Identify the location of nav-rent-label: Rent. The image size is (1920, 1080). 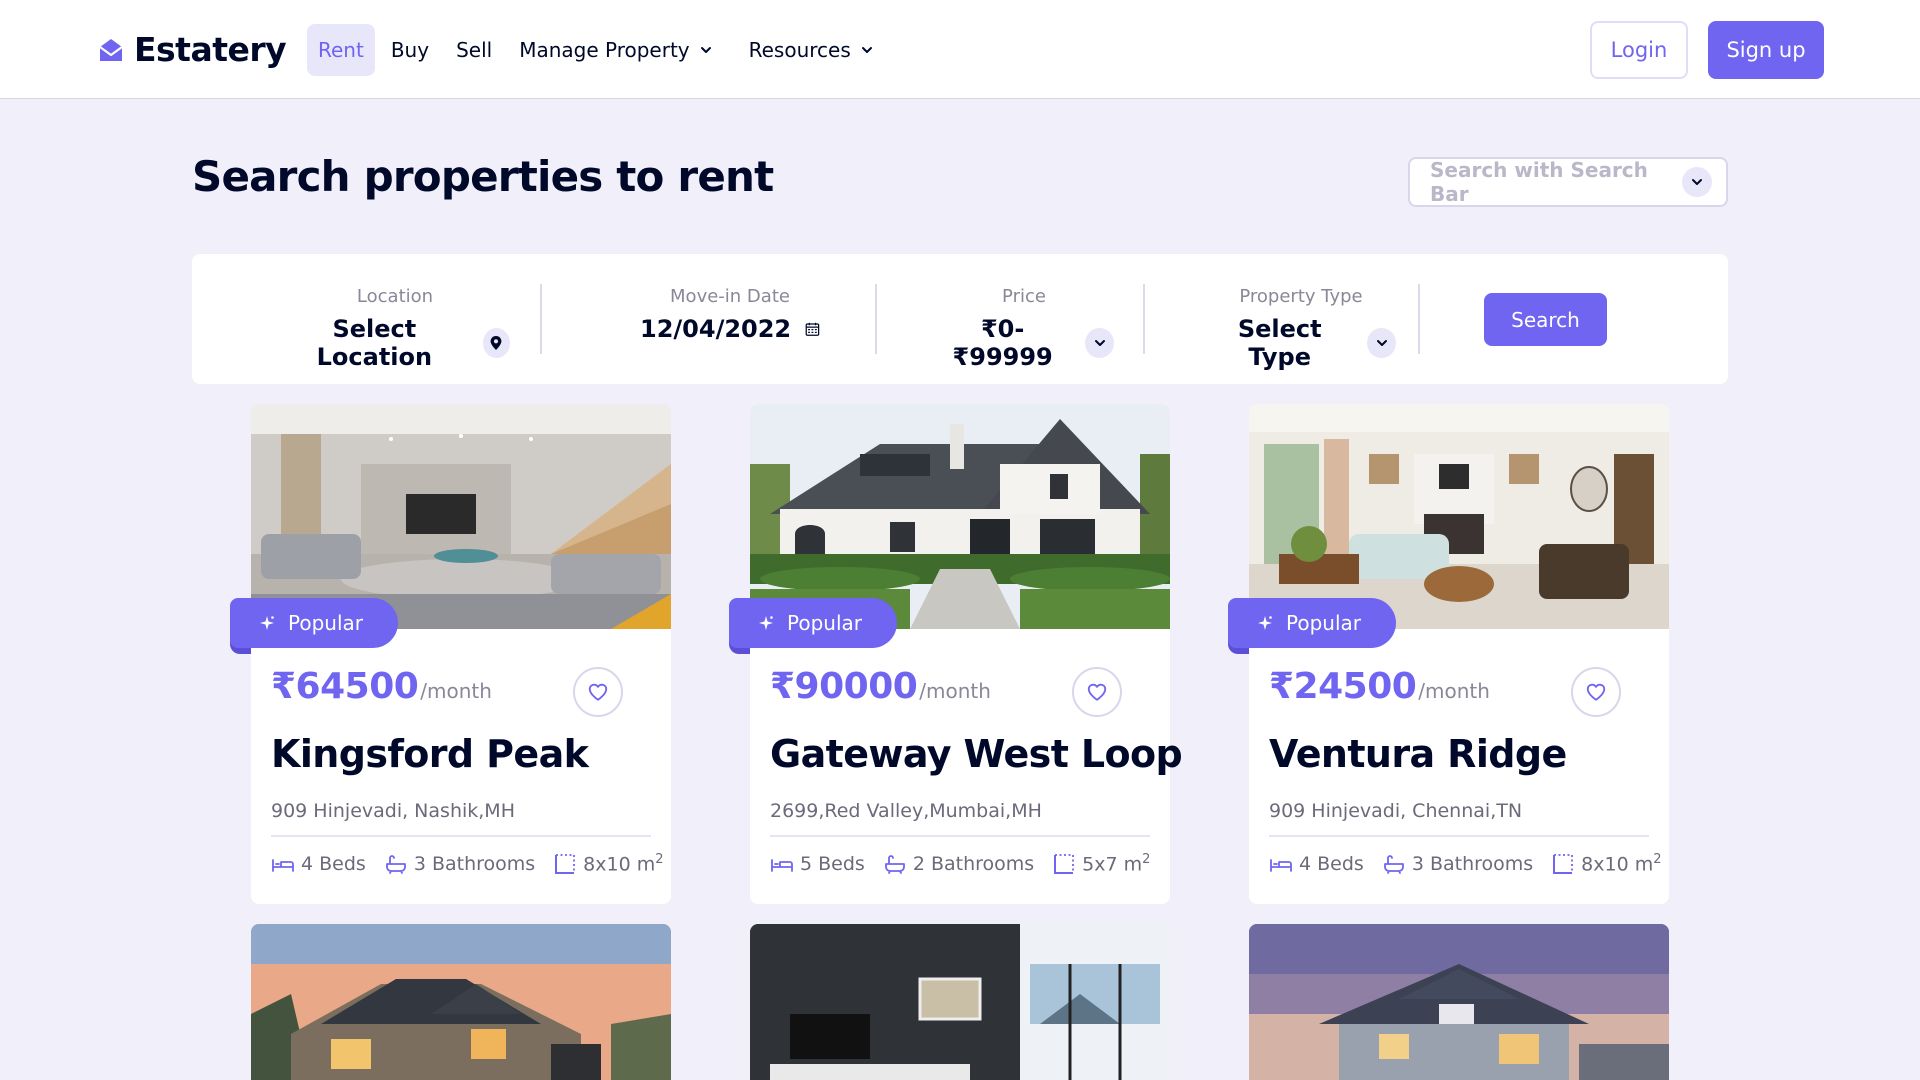
(341, 50).